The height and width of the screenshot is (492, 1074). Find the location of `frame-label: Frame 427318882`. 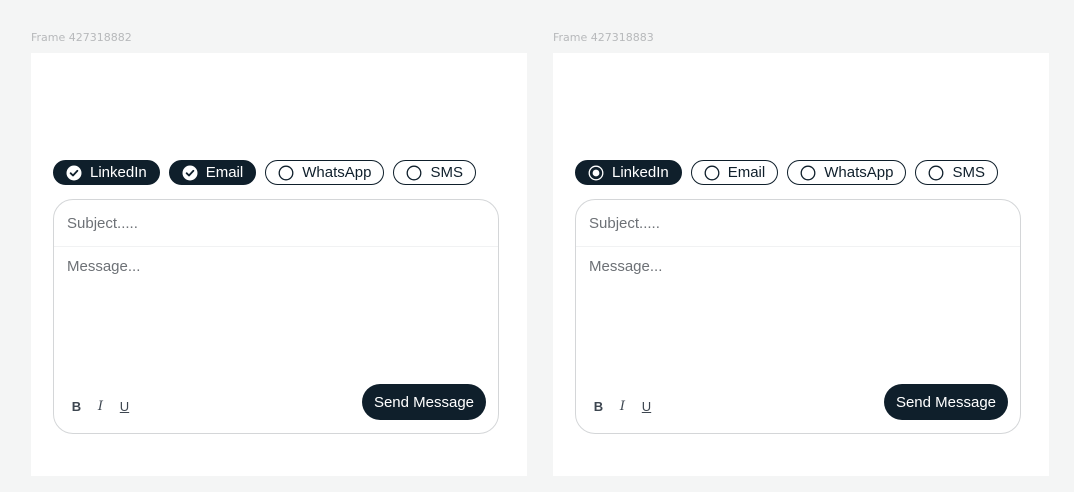

frame-label: Frame 427318882 is located at coordinates (81, 37).